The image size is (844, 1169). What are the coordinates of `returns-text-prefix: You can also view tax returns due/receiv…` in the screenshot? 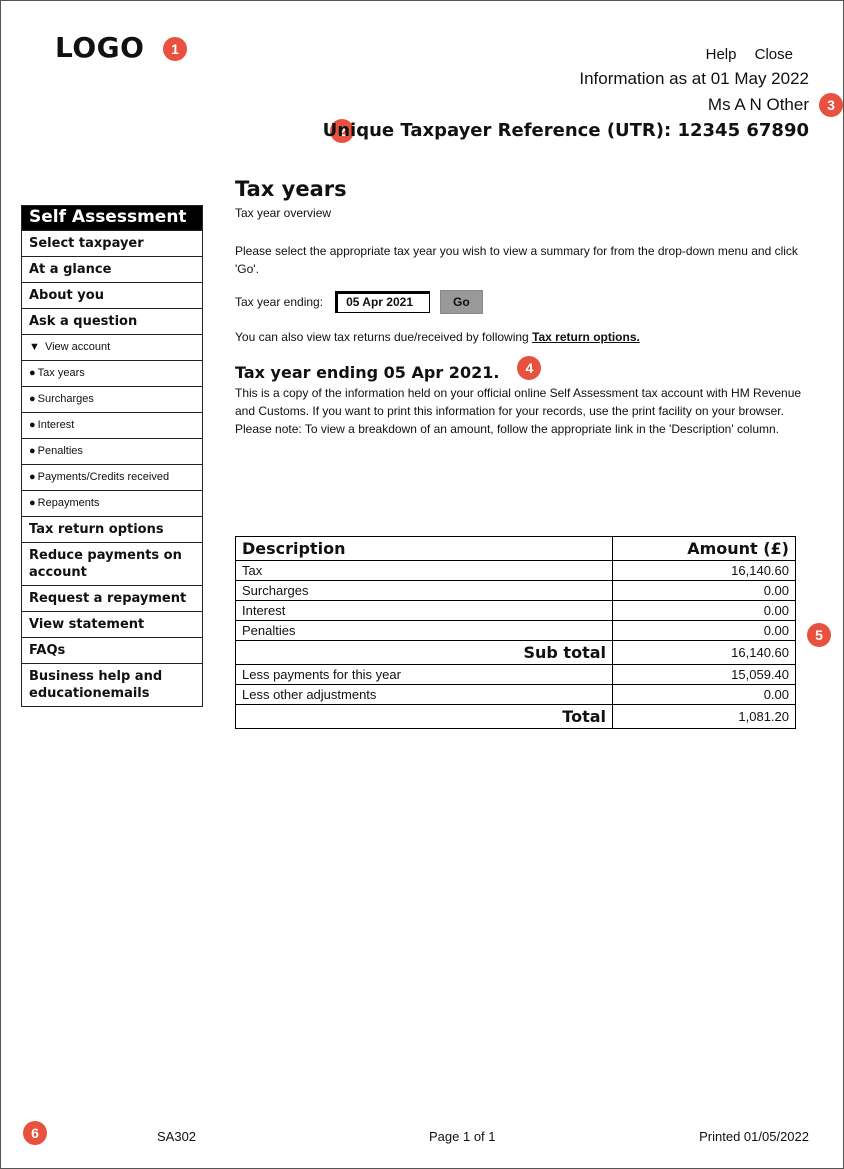 It's located at (384, 337).